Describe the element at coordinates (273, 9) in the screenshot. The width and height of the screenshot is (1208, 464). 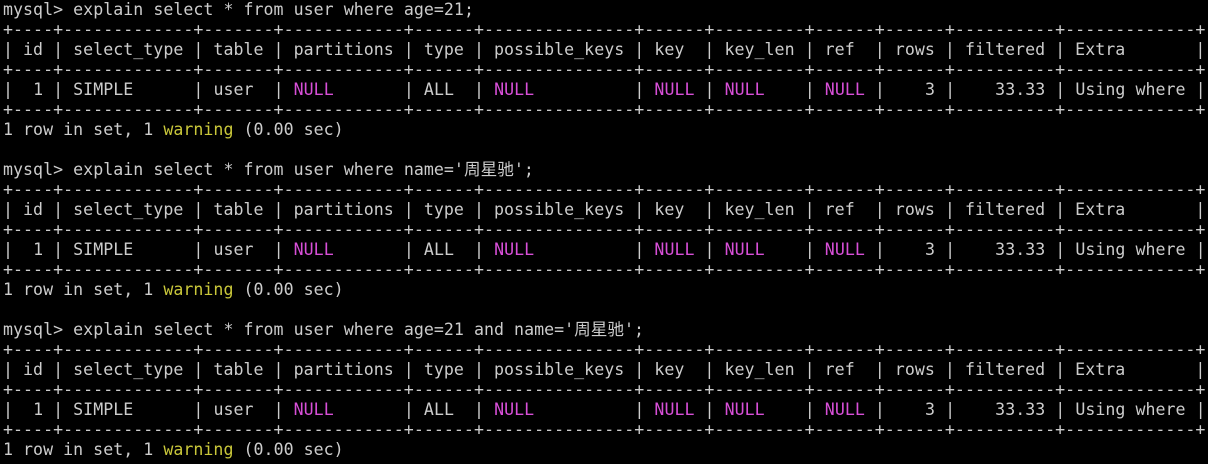
I see `command-text: explain select * from user where age=21;` at that location.